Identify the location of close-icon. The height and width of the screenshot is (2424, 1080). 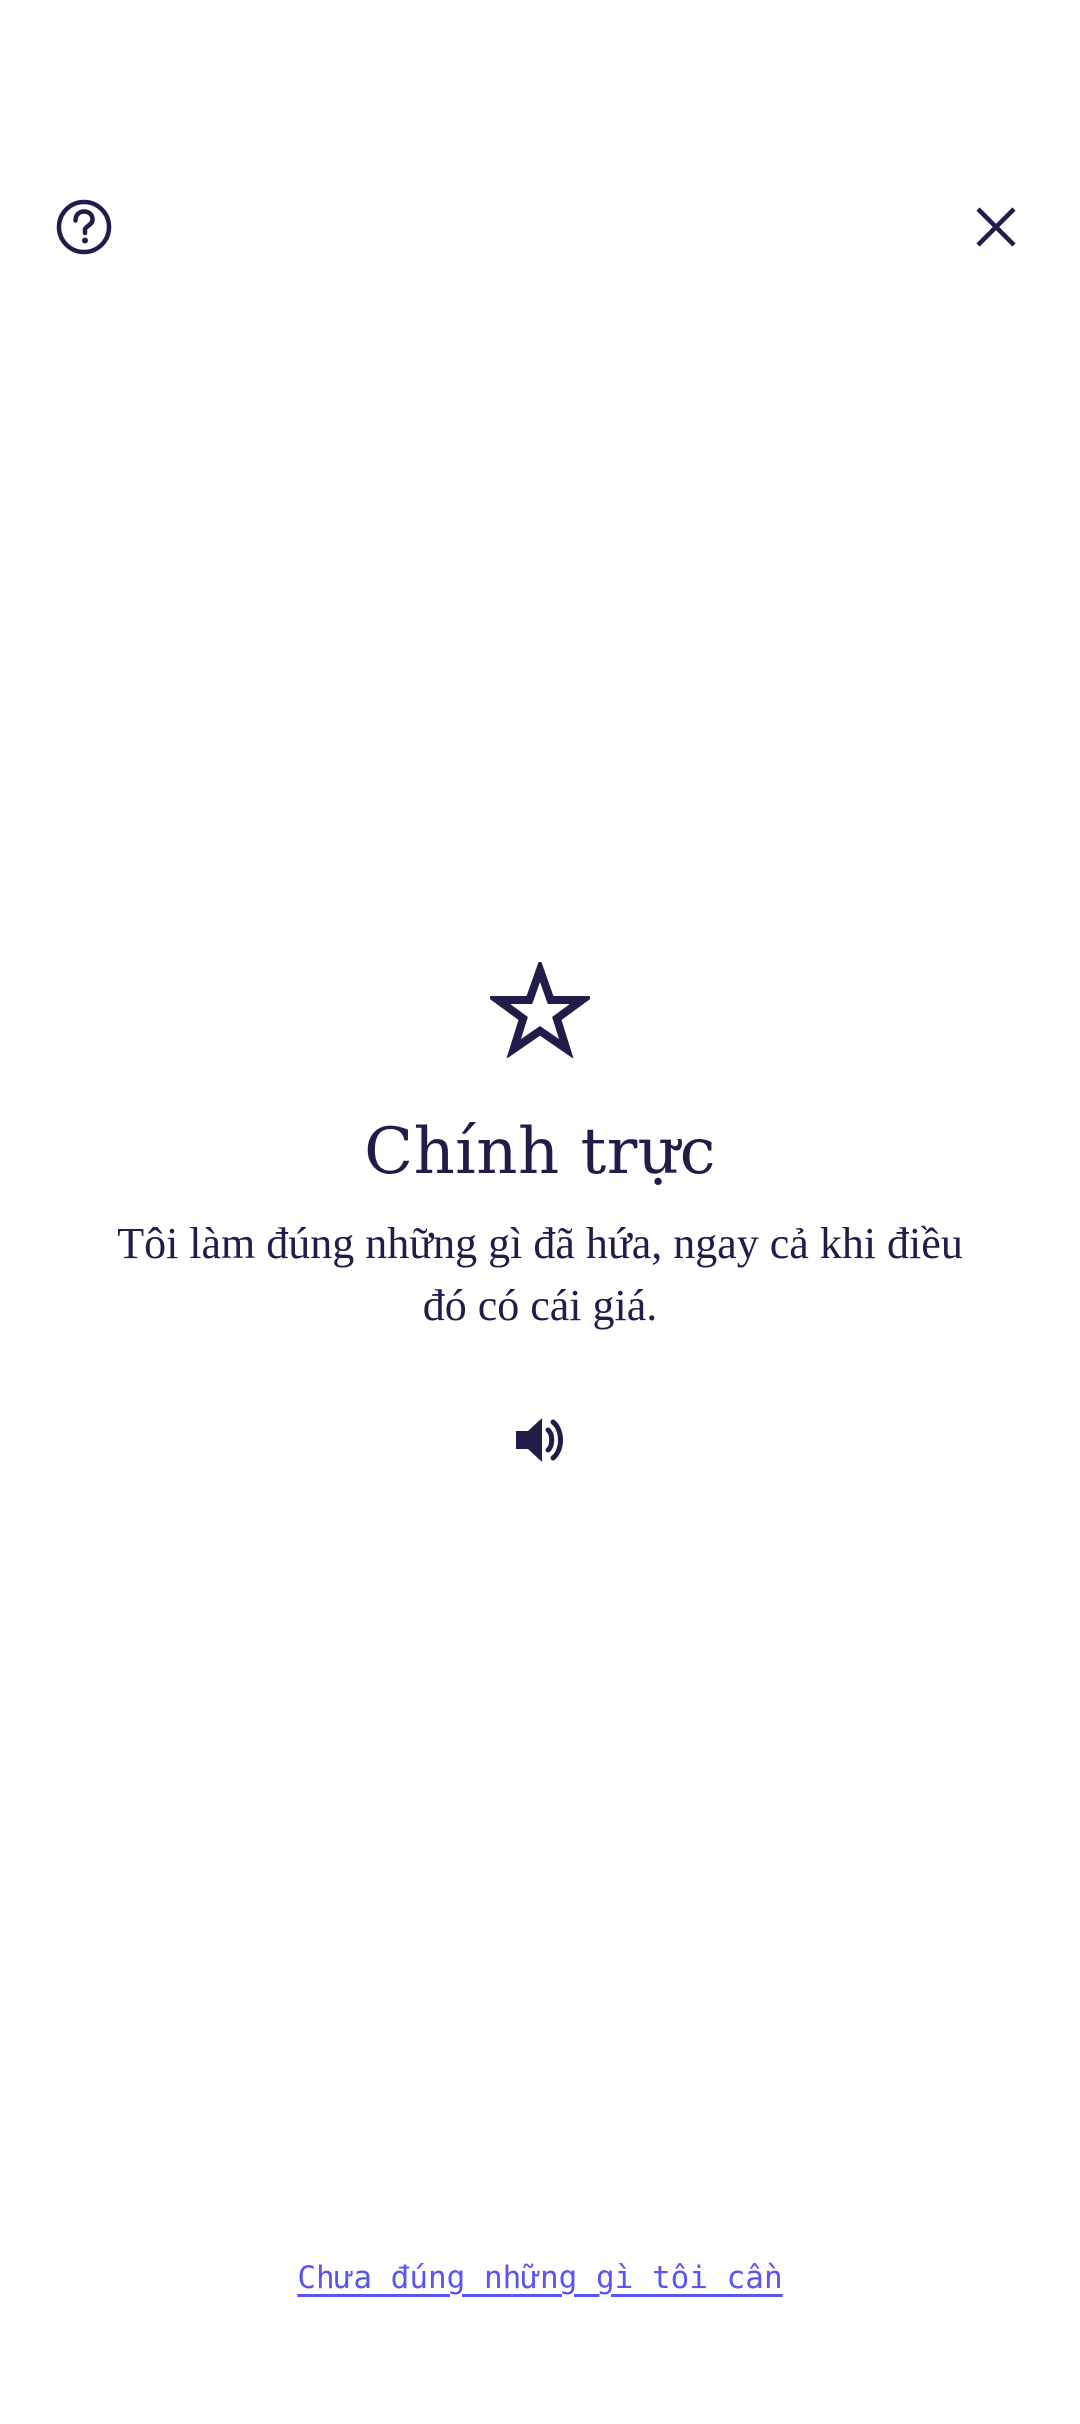
(996, 227).